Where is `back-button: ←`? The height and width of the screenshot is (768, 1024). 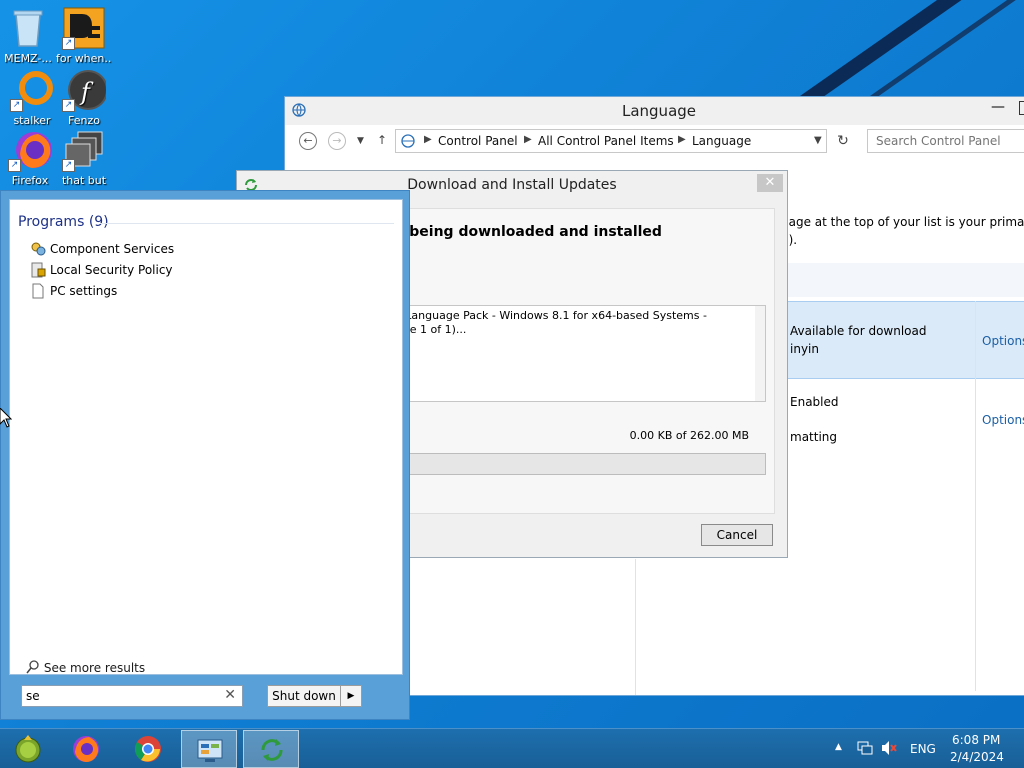
back-button: ← is located at coordinates (308, 141).